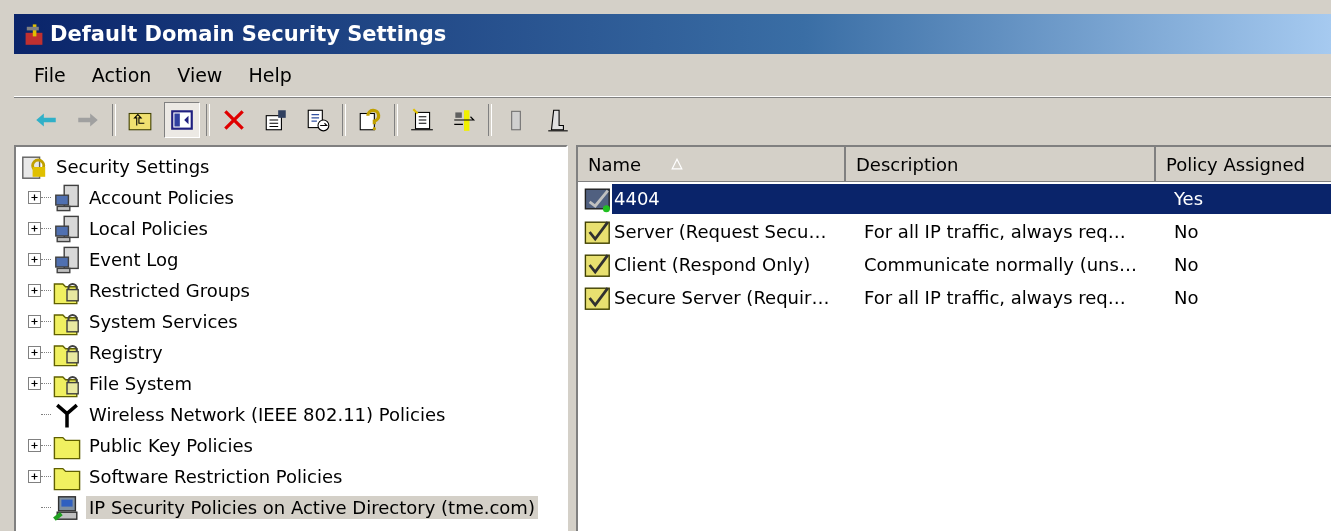 The image size is (1331, 531). I want to click on table-row: Client (Respond Only) Communicate normally (uns… No, so click(971, 264).